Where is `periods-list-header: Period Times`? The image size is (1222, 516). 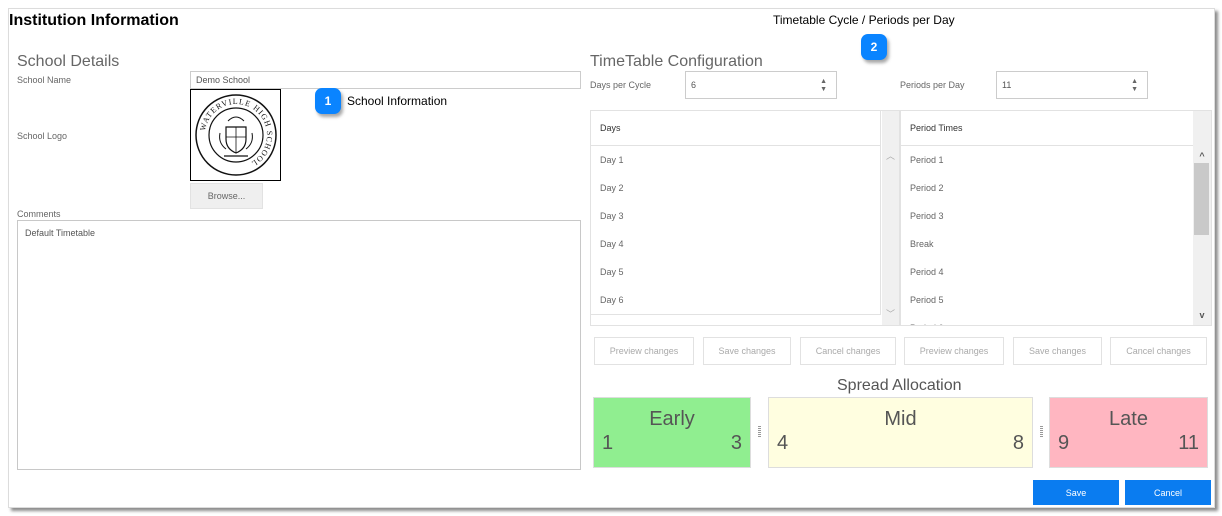
periods-list-header: Period Times is located at coordinates (1047, 128).